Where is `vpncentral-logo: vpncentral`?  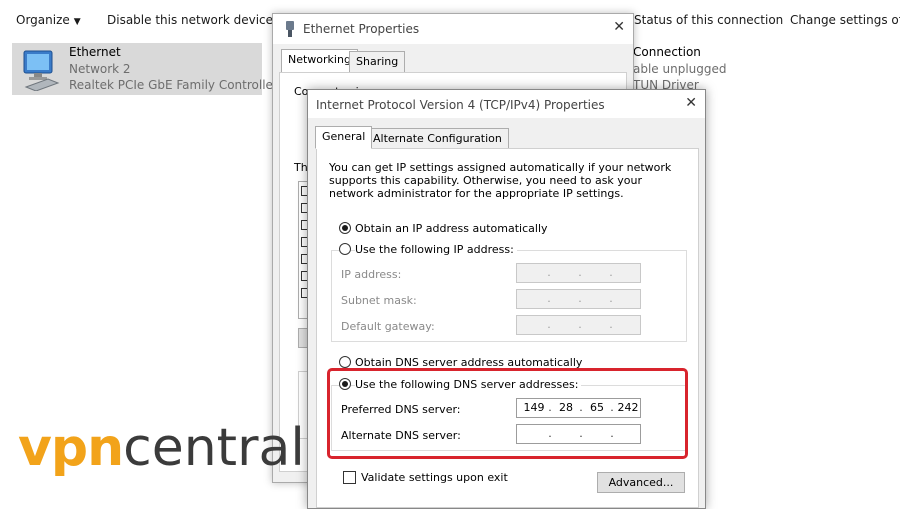 vpncentral-logo: vpncentral is located at coordinates (161, 448).